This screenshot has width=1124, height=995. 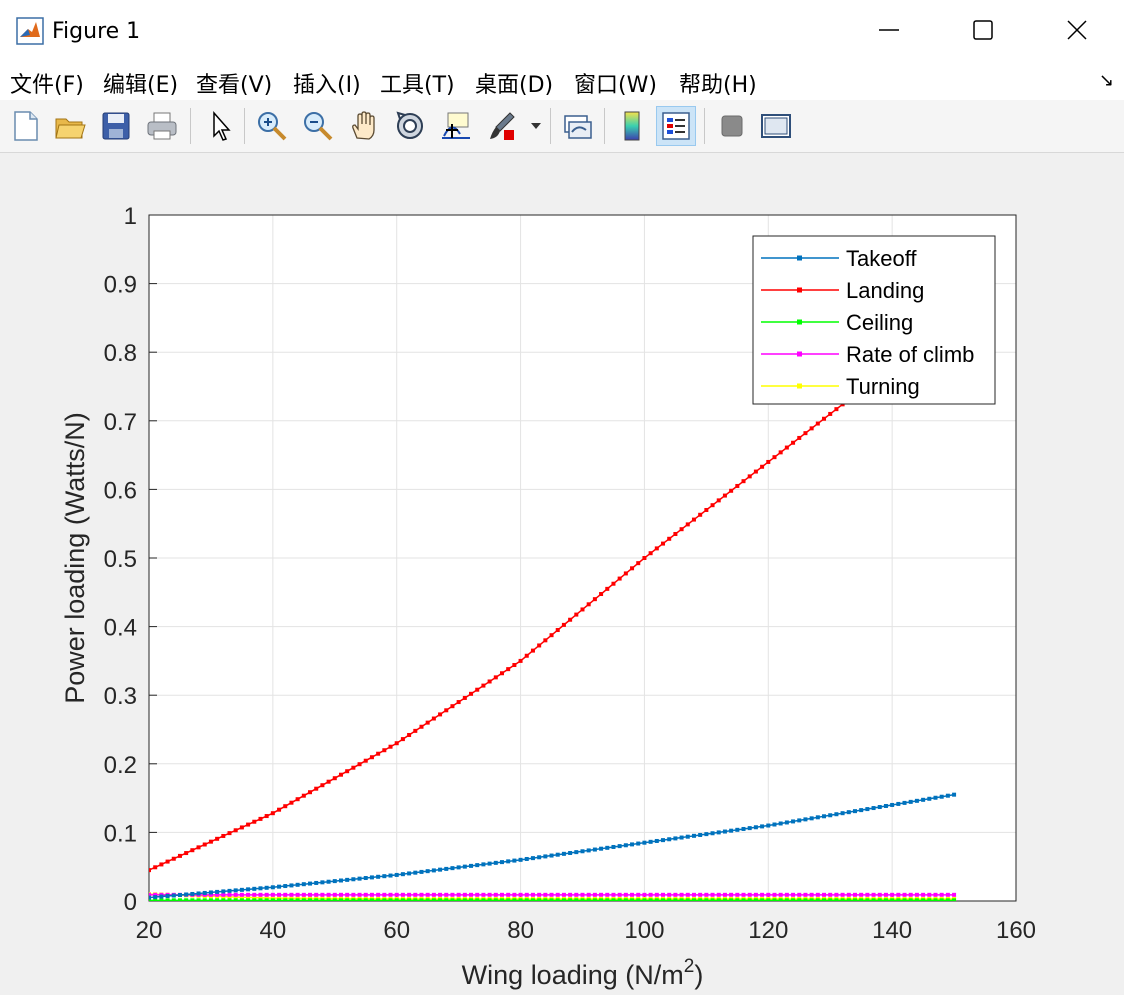 What do you see at coordinates (75, 558) in the screenshot?
I see `y-axis-label: Power loading (Watts/N)` at bounding box center [75, 558].